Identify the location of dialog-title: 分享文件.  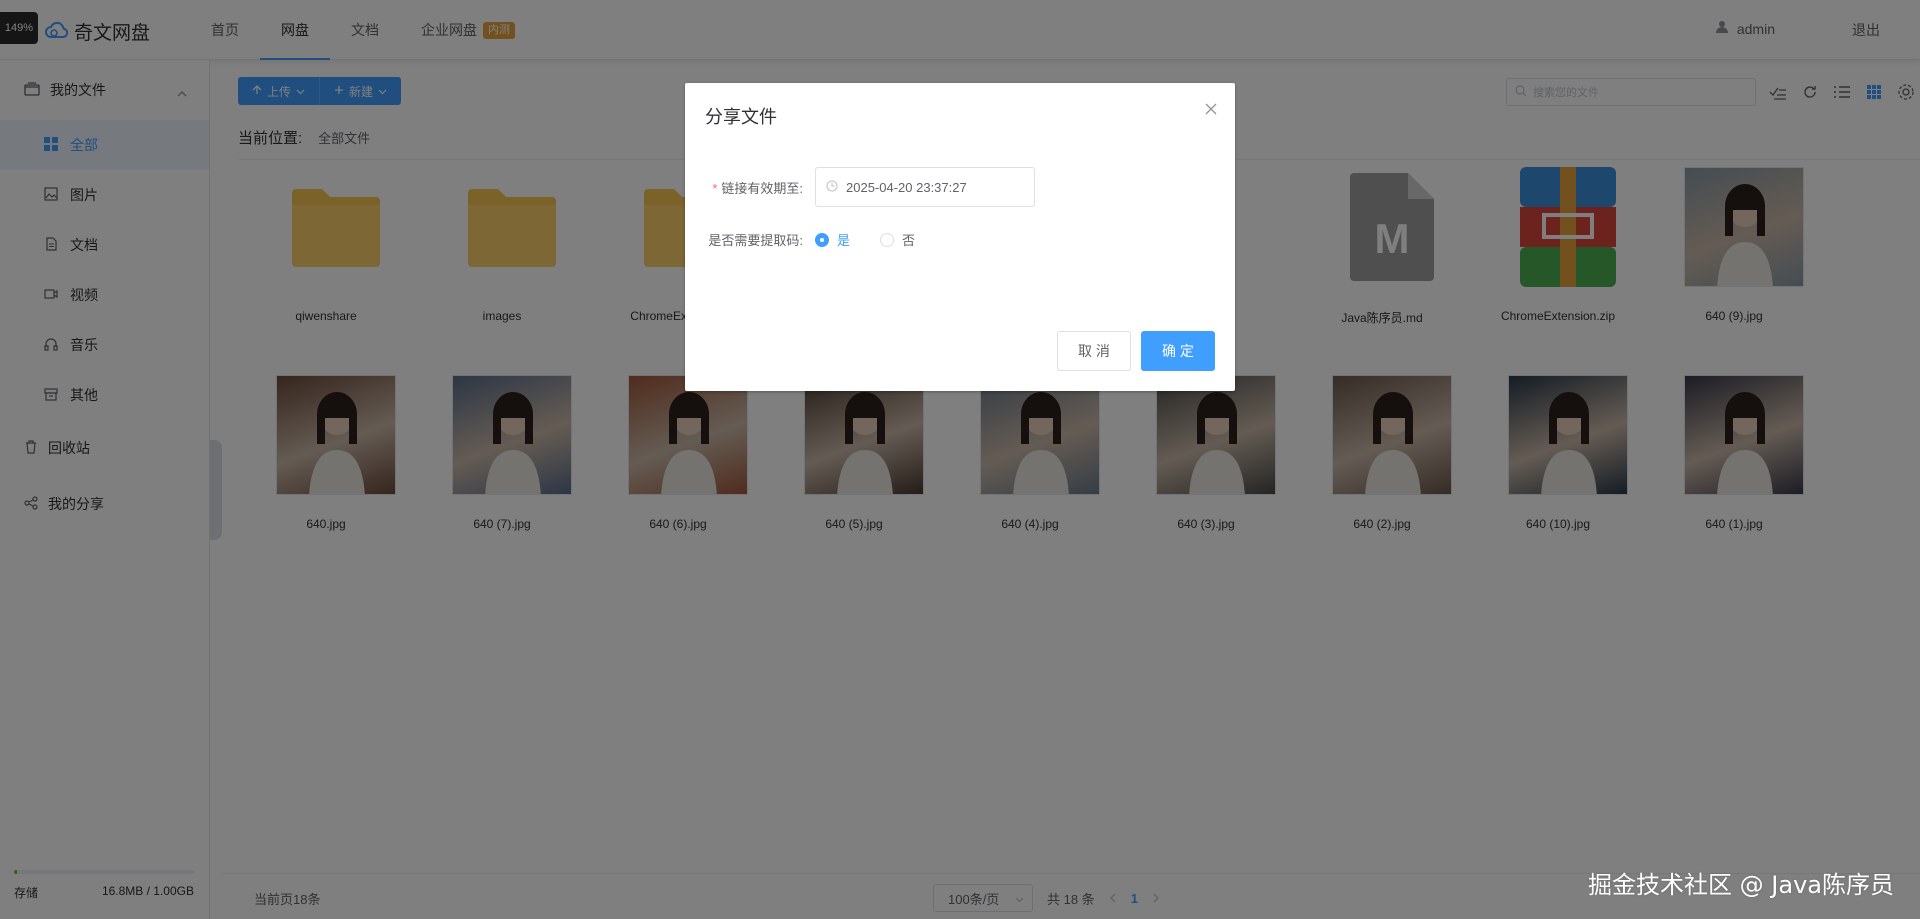
(741, 117).